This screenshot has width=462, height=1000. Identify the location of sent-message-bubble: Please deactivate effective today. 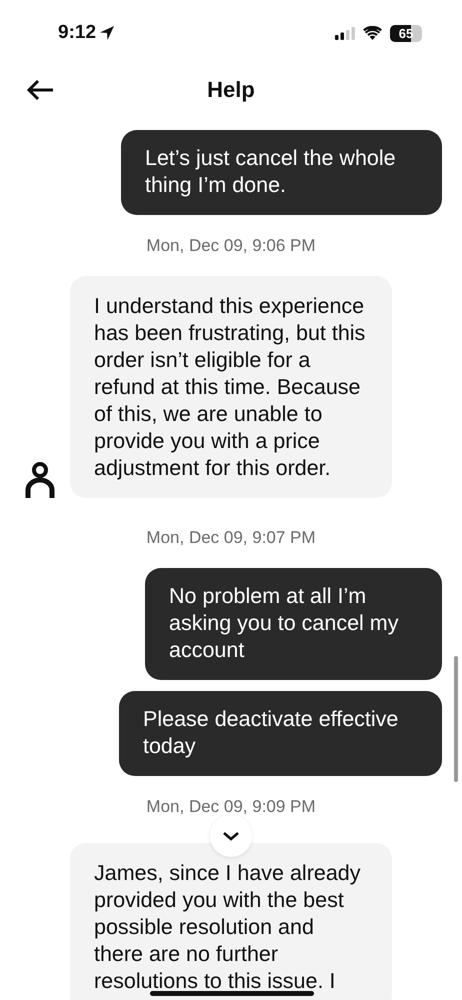
(280, 733).